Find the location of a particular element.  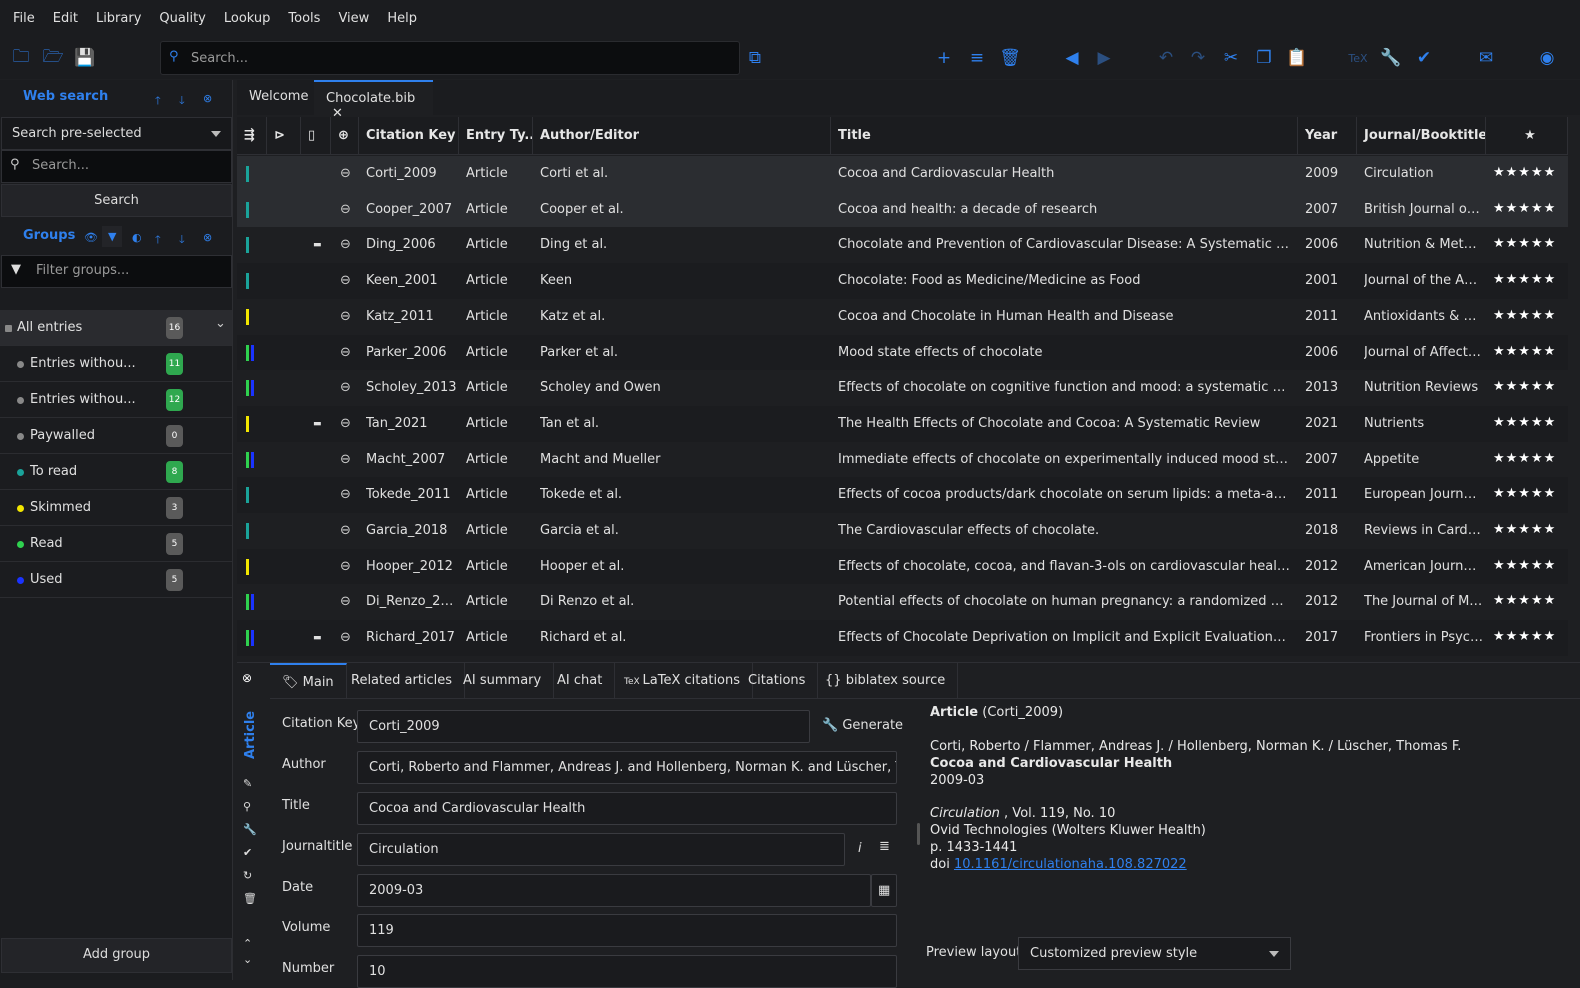

column-author: Author/Editor is located at coordinates (682, 136).